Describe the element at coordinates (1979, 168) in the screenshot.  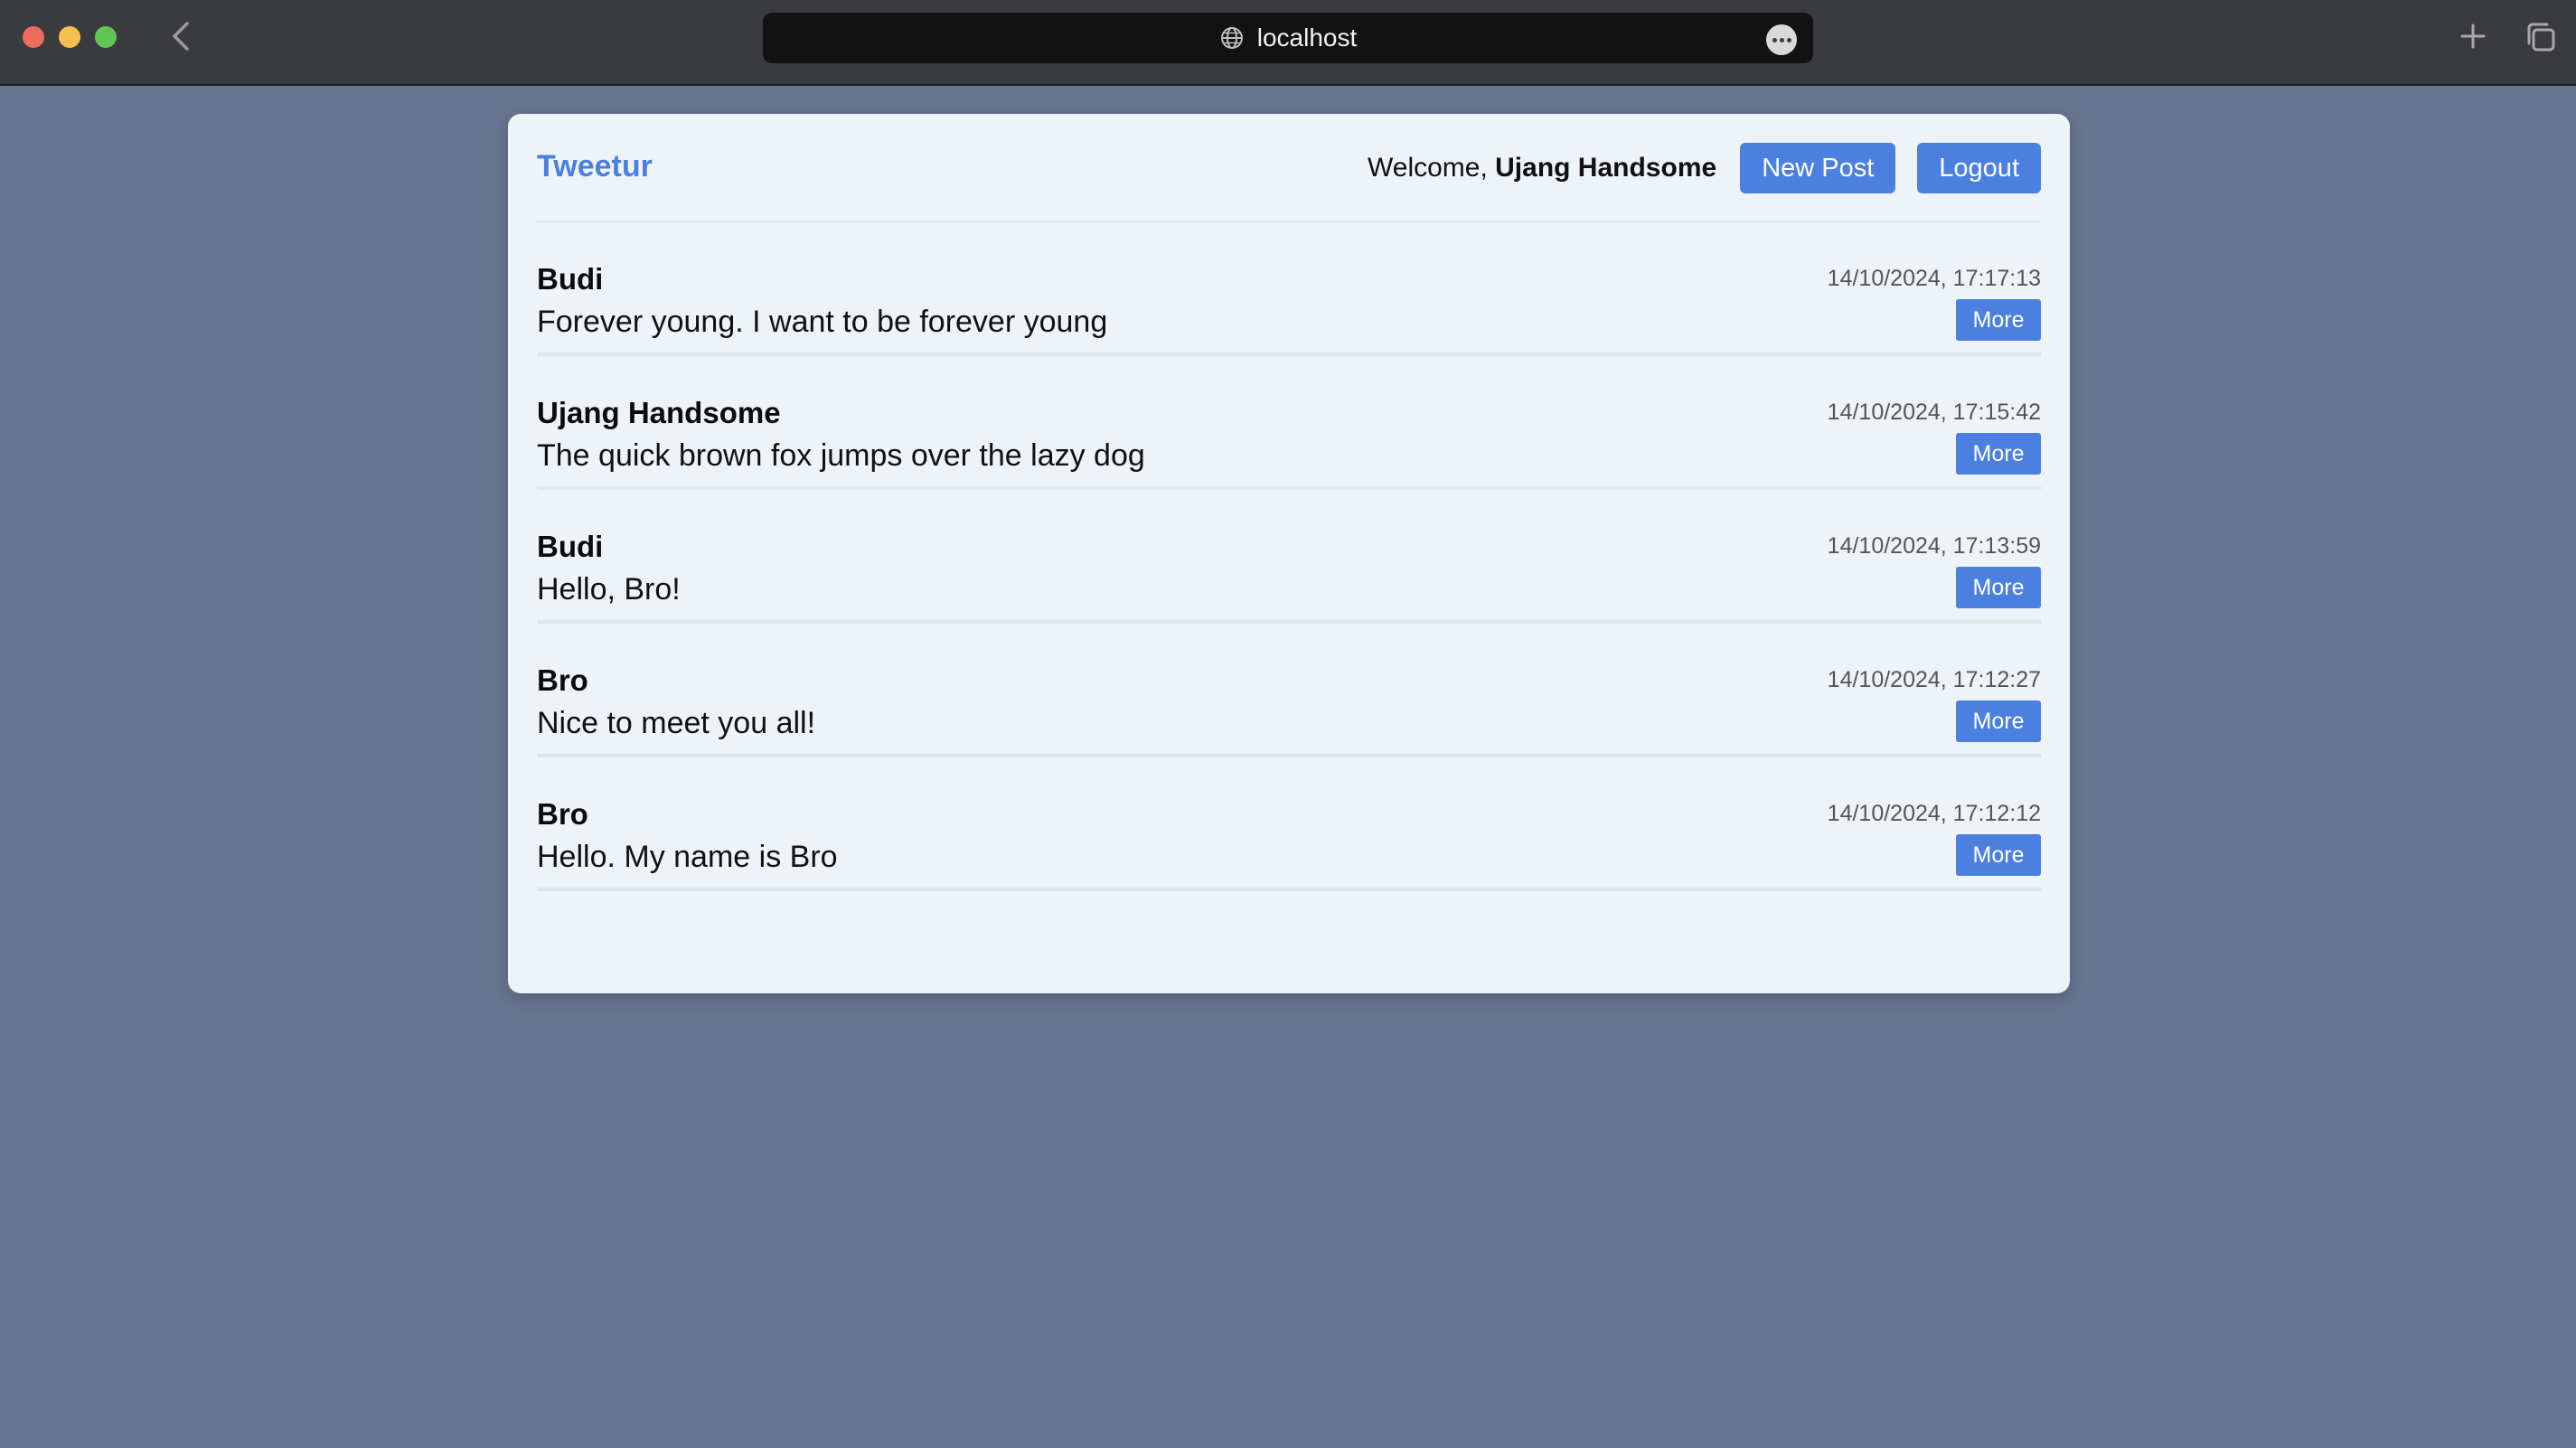
I see `logout-button: Logout` at that location.